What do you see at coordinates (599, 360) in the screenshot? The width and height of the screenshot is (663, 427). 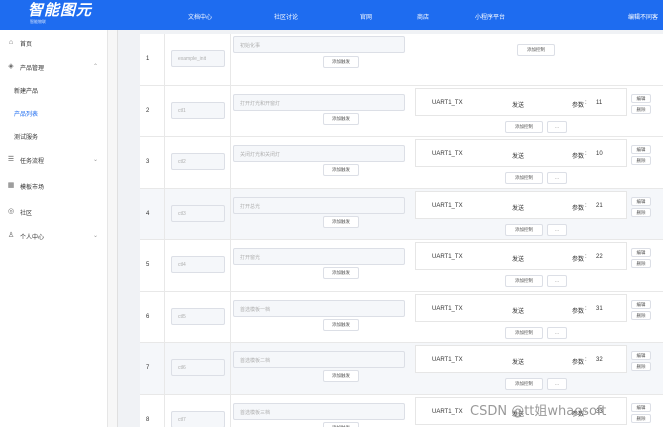 I see `param-value: 32` at bounding box center [599, 360].